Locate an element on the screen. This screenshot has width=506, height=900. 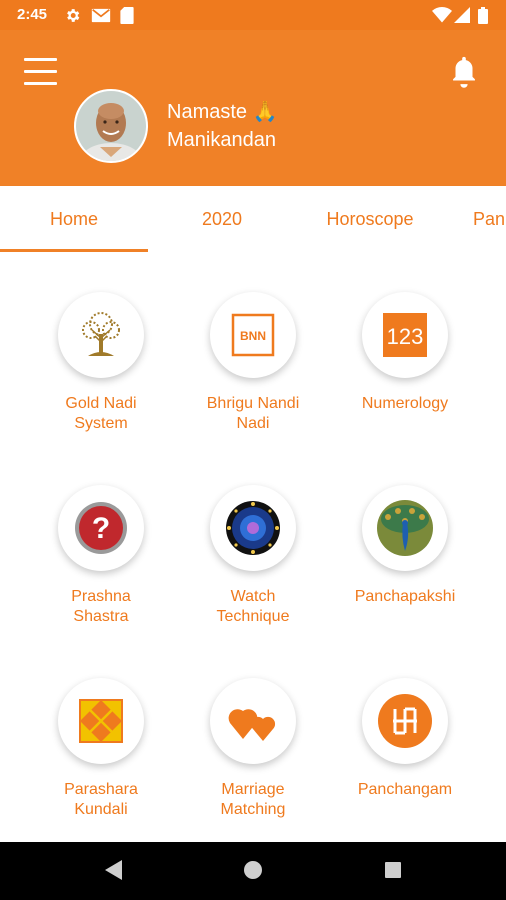
greeting-namaste: Namaste 🙏 is located at coordinates (222, 112).